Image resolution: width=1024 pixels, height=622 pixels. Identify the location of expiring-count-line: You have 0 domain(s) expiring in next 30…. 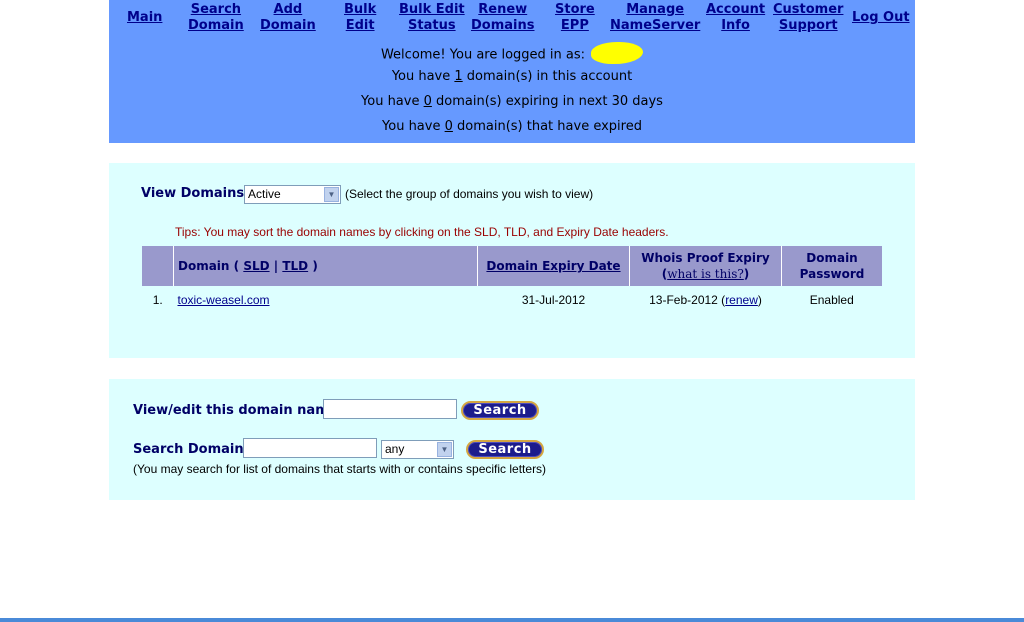
(512, 101).